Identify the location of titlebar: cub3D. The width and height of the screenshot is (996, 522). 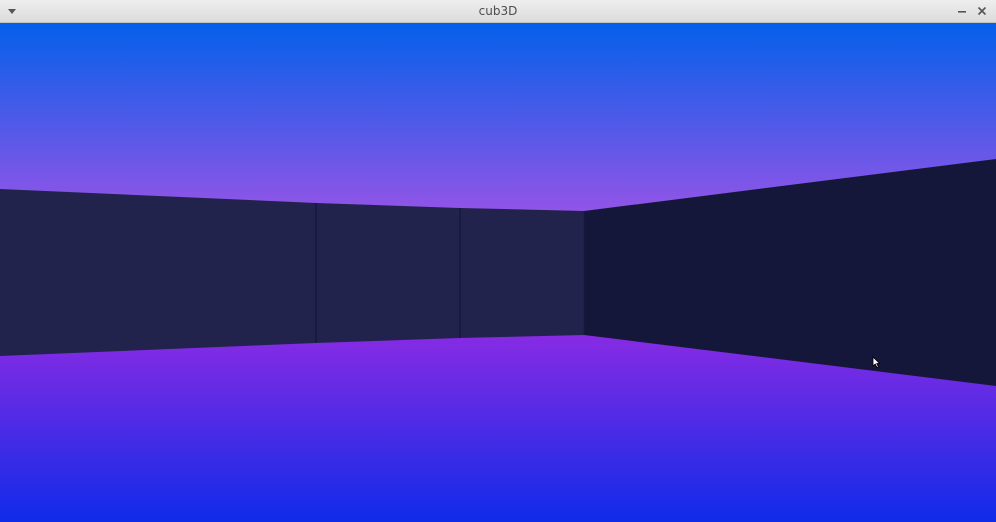
(498, 11).